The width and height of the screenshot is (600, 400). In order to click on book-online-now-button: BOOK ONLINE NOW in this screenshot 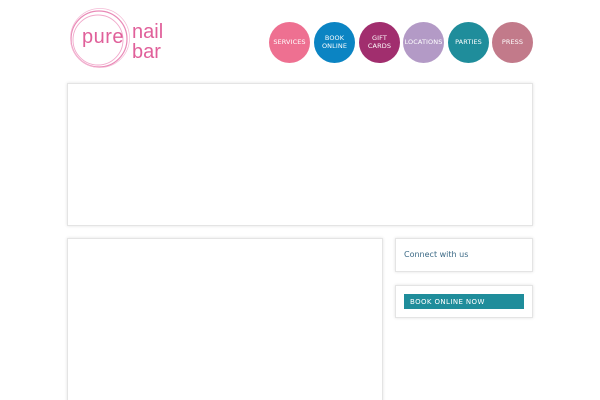, I will do `click(464, 301)`.